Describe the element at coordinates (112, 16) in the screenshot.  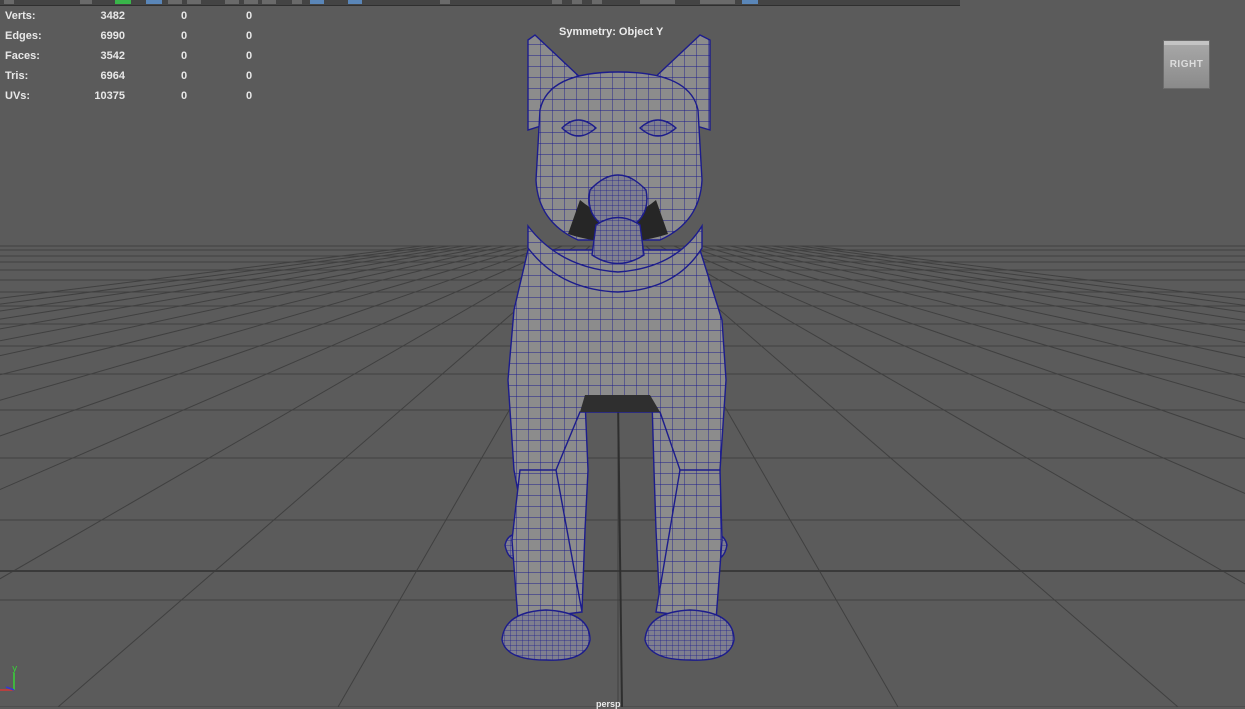
I see `stat-value: 3482` at that location.